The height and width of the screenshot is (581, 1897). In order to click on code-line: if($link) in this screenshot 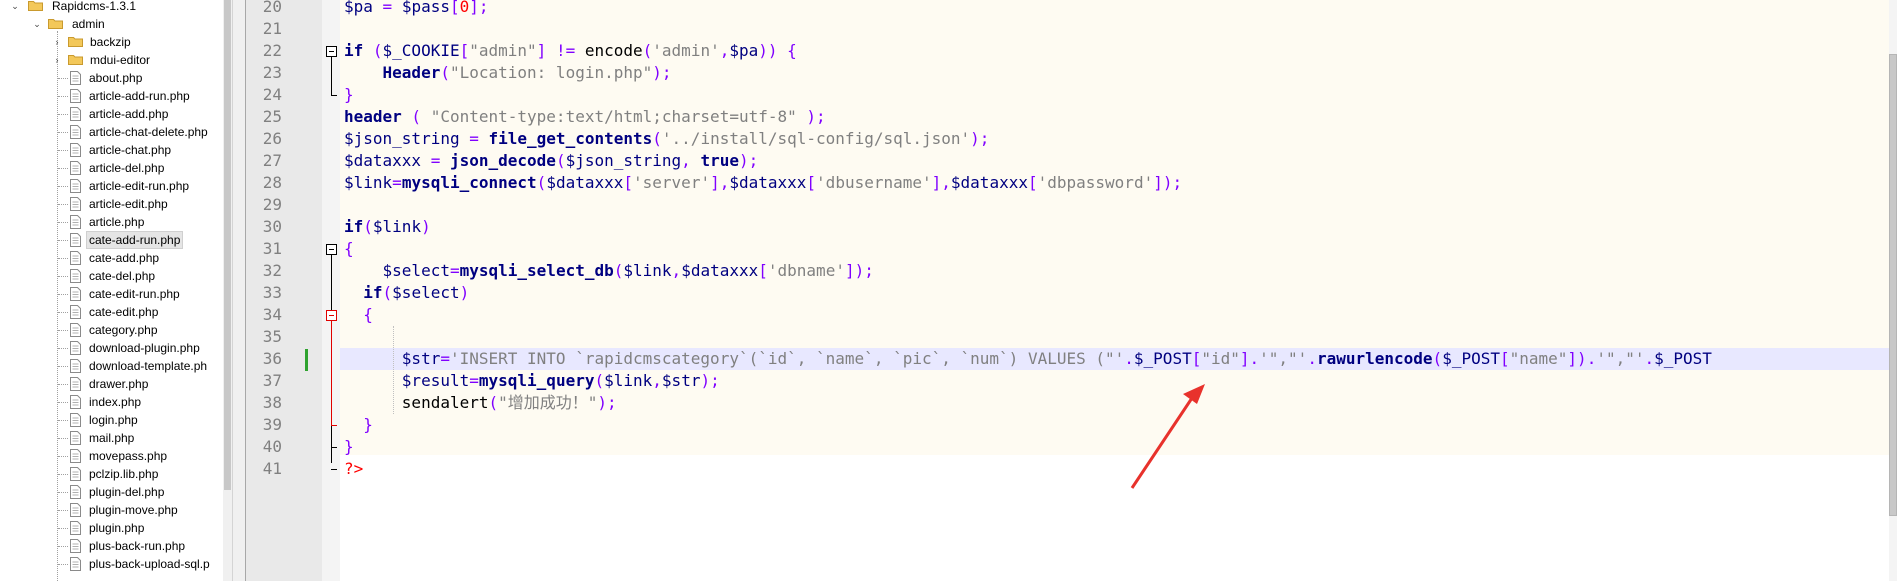, I will do `click(387, 227)`.